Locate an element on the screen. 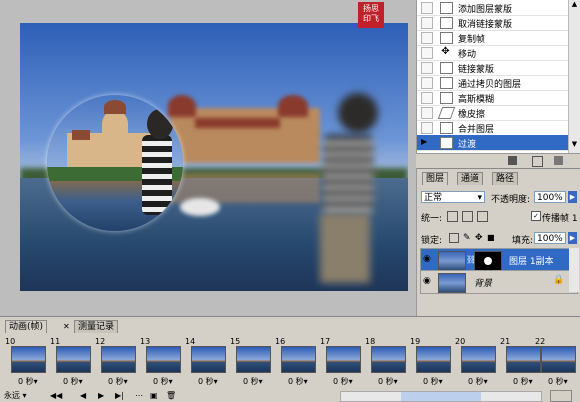 The height and width of the screenshot is (402, 580). prev-frame-icon: ◀ is located at coordinates (83, 395).